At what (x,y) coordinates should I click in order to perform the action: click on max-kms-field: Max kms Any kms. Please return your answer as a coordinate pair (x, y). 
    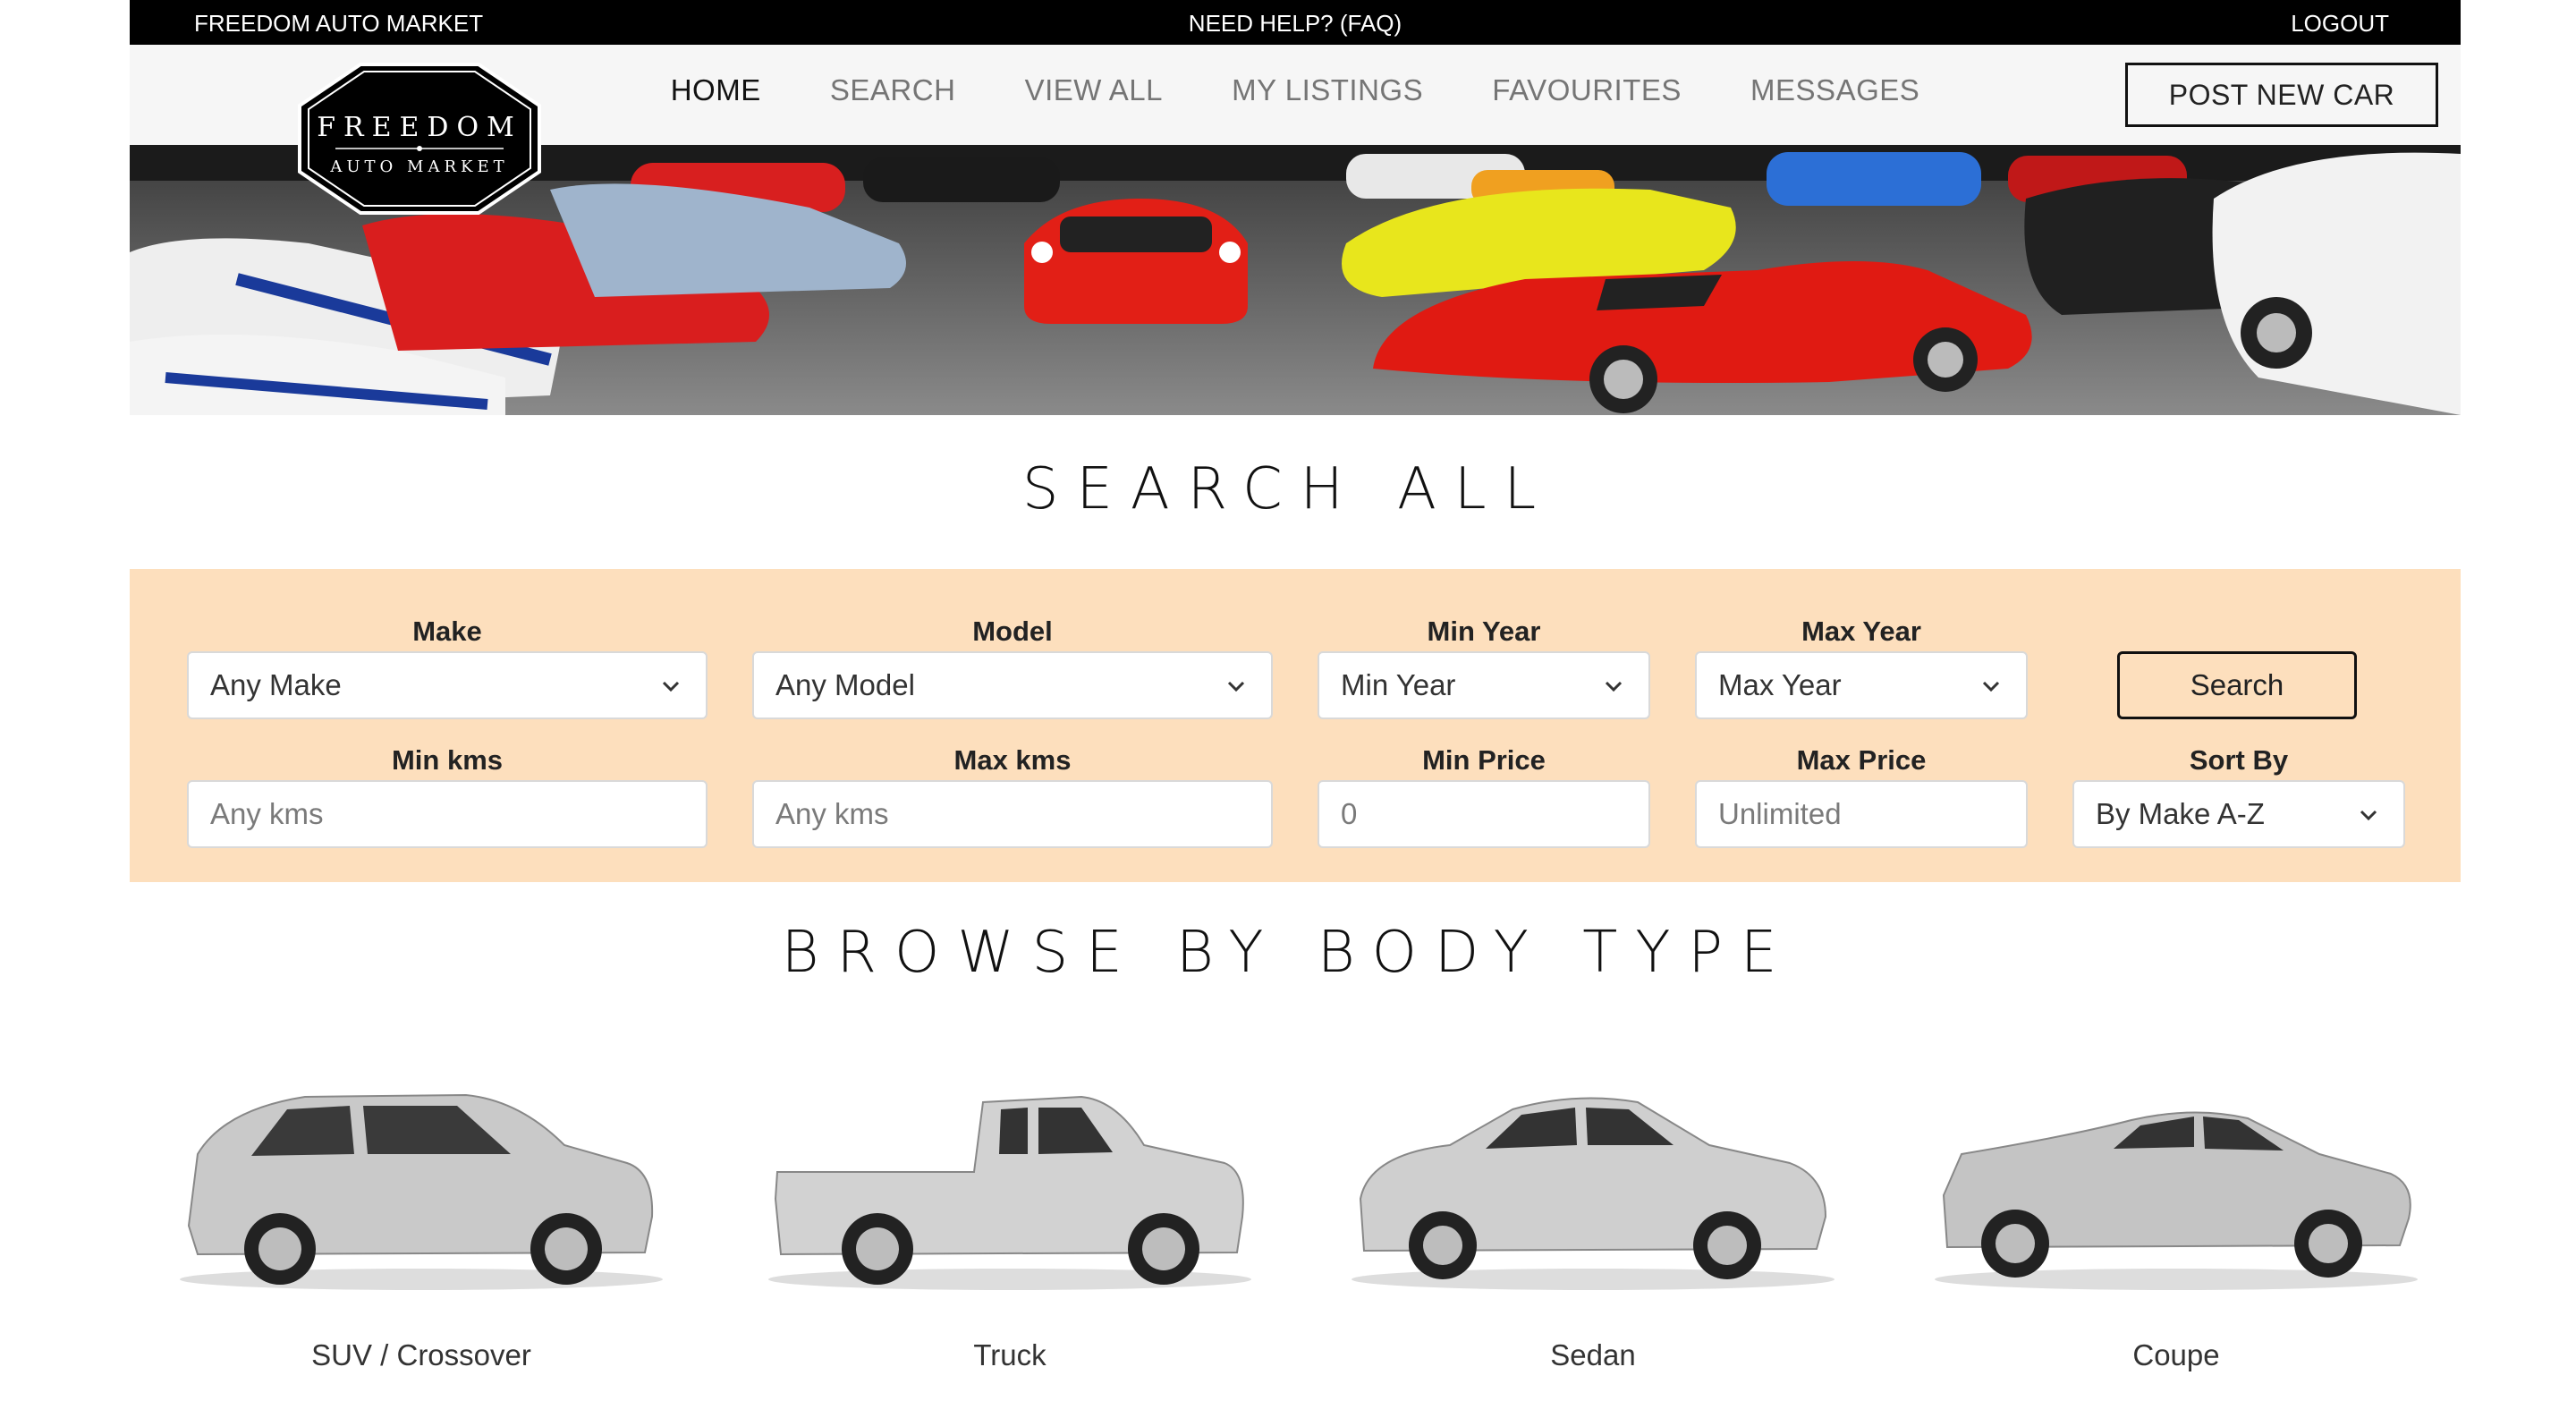
    Looking at the image, I should click on (1012, 796).